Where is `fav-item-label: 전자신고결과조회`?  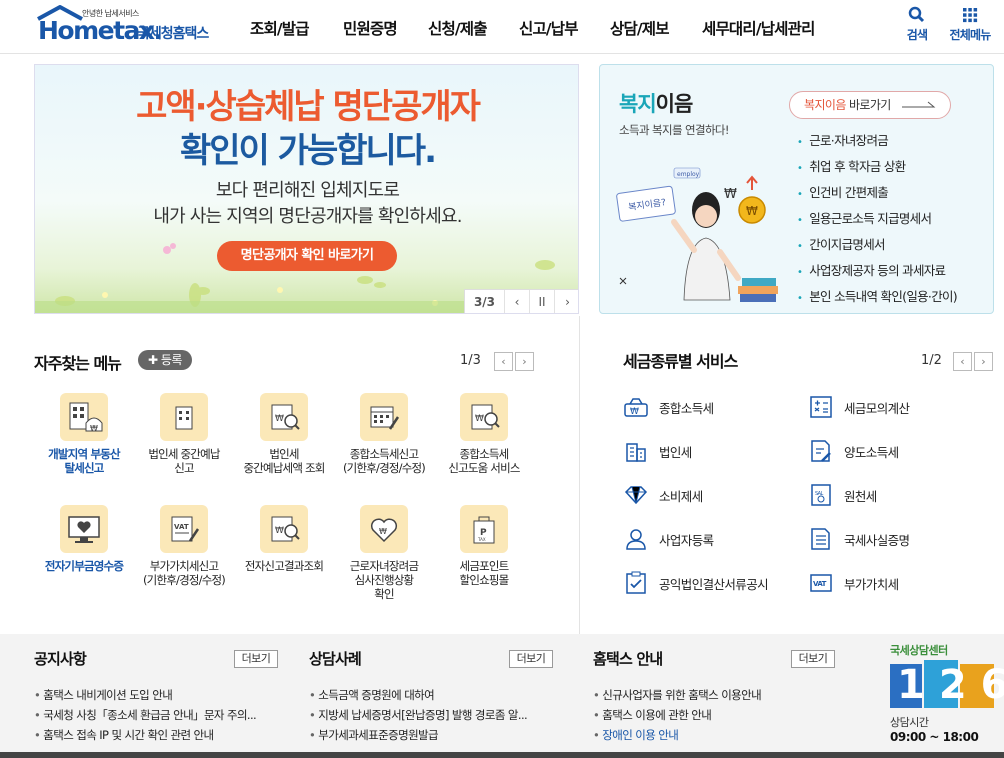 fav-item-label: 전자신고결과조회 is located at coordinates (284, 566).